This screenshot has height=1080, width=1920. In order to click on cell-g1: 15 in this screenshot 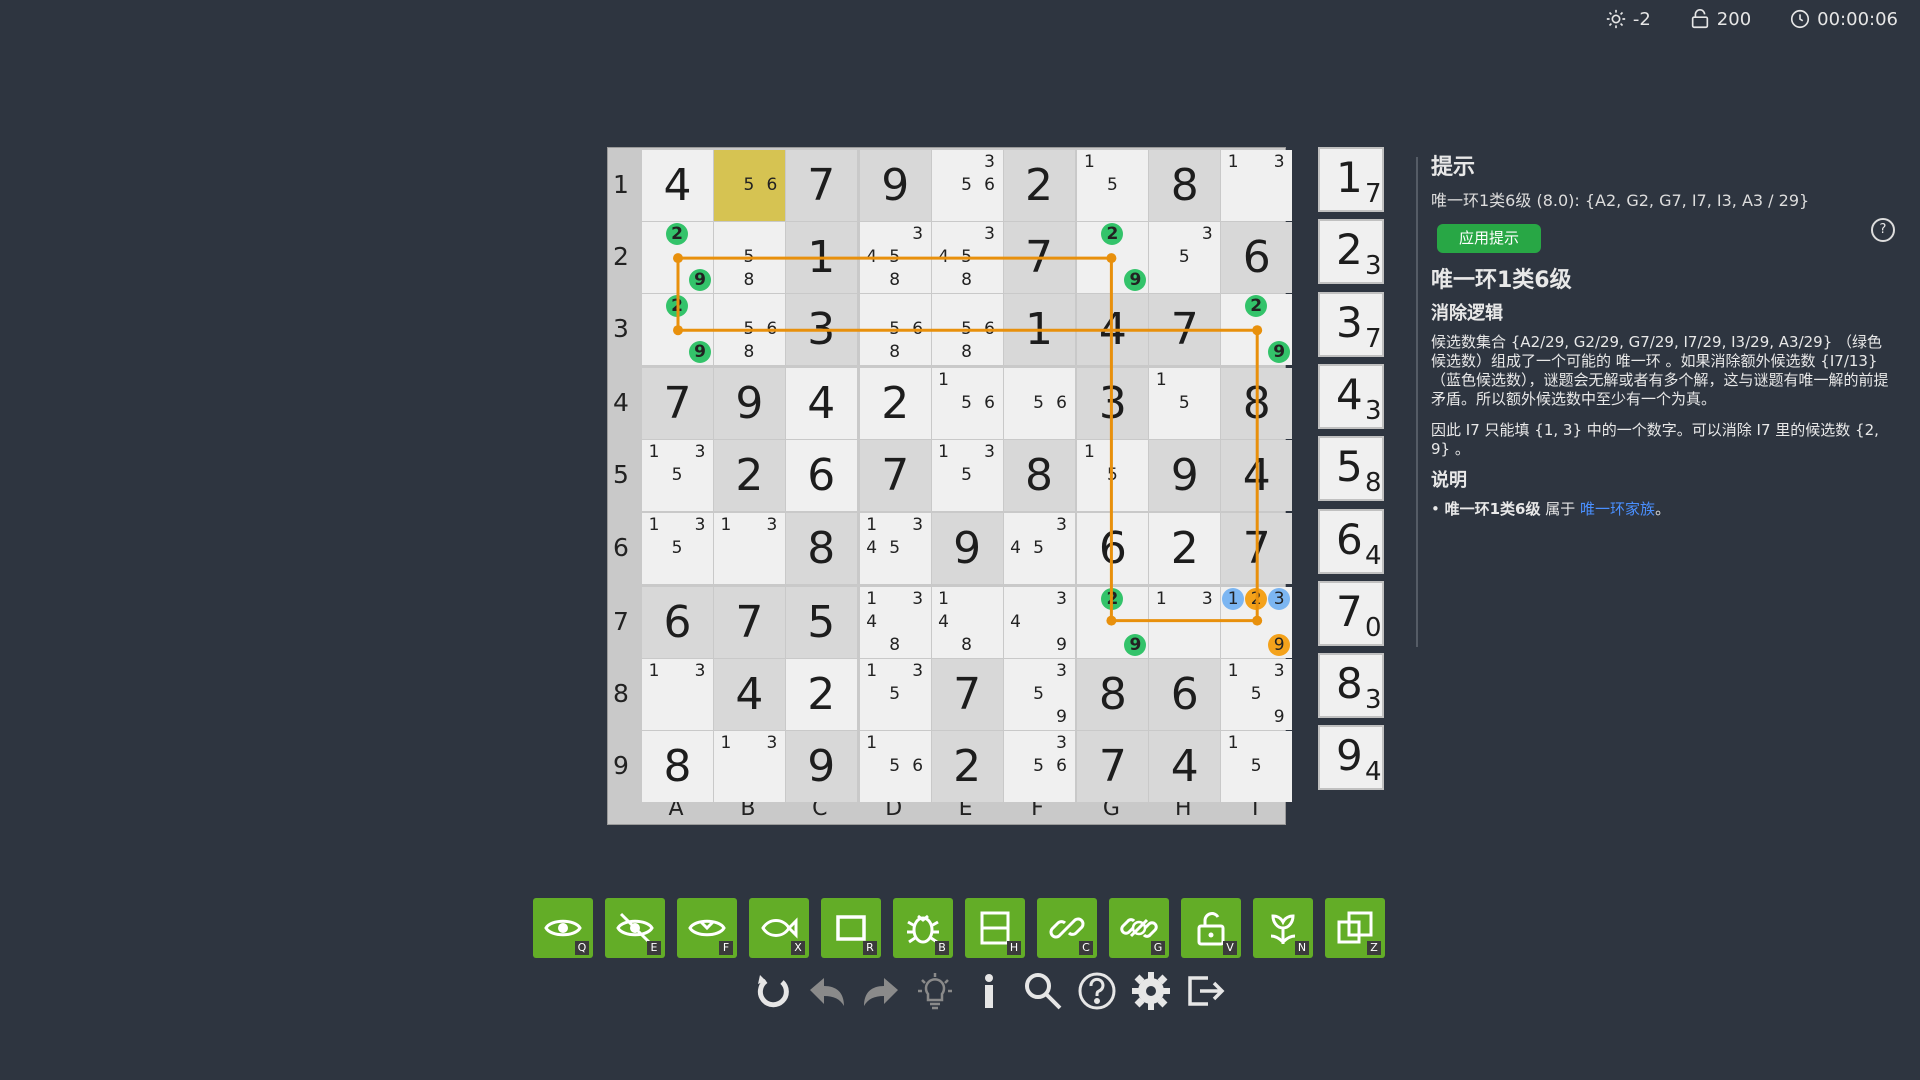, I will do `click(1113, 185)`.